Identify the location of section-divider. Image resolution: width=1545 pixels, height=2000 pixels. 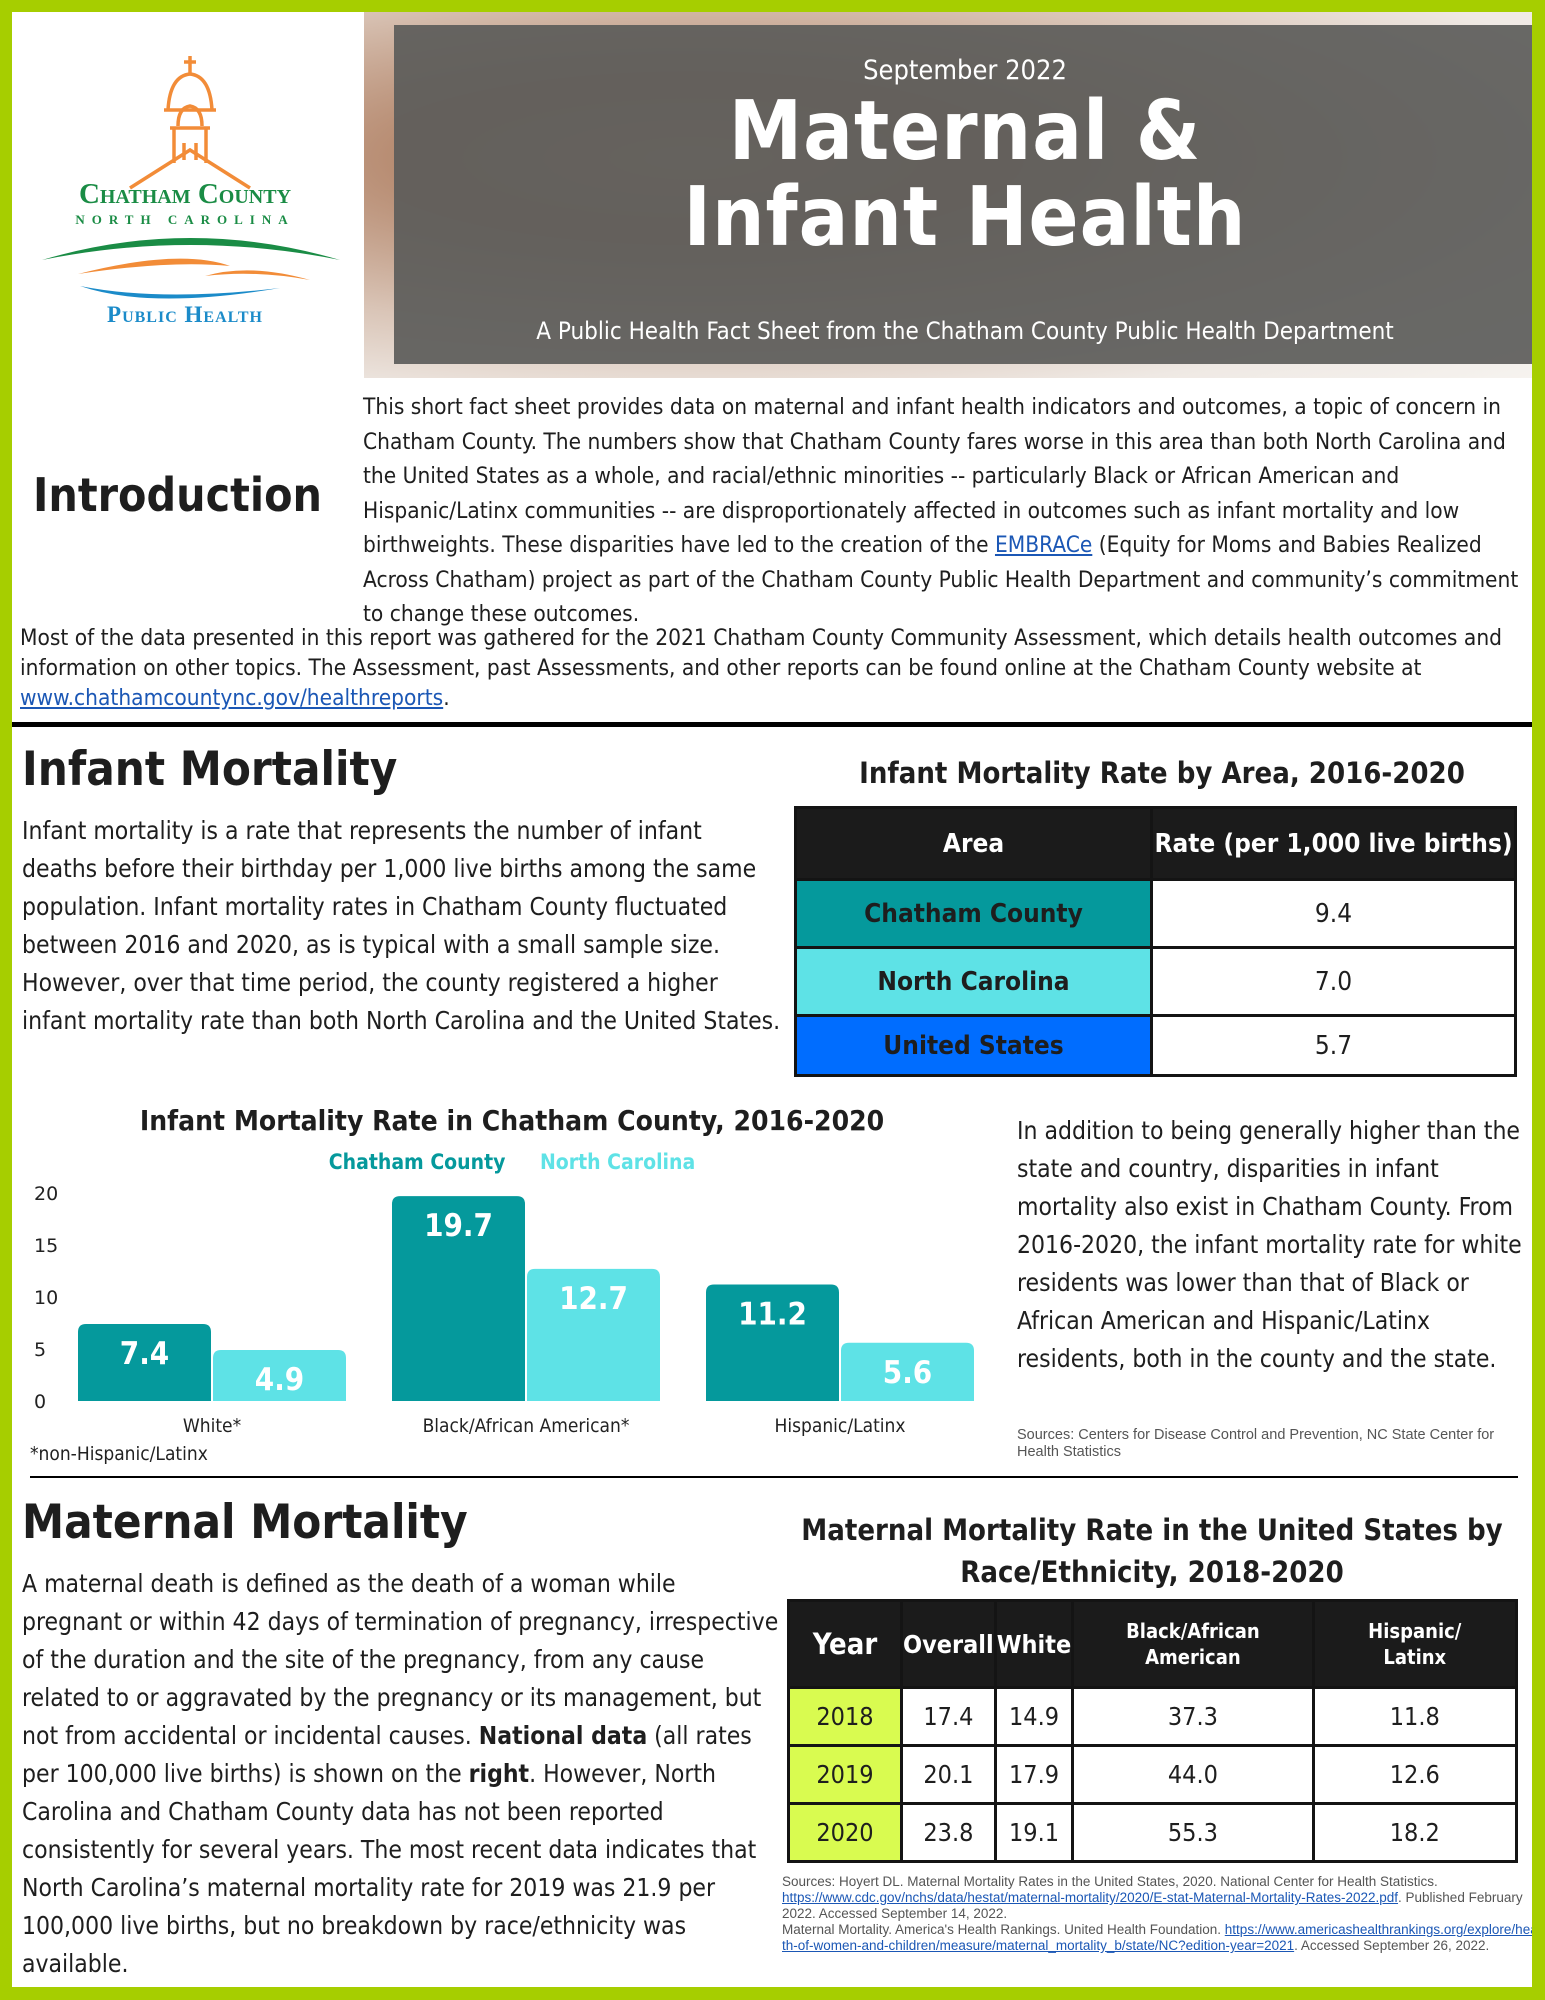
(772, 724).